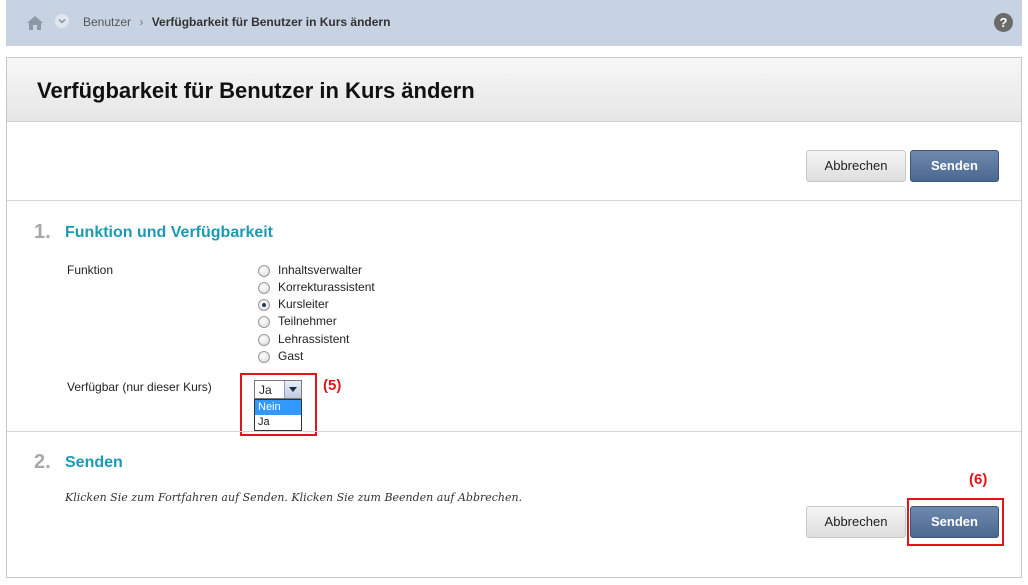 The width and height of the screenshot is (1028, 585). Describe the element at coordinates (1003, 22) in the screenshot. I see `help-icon: ?` at that location.